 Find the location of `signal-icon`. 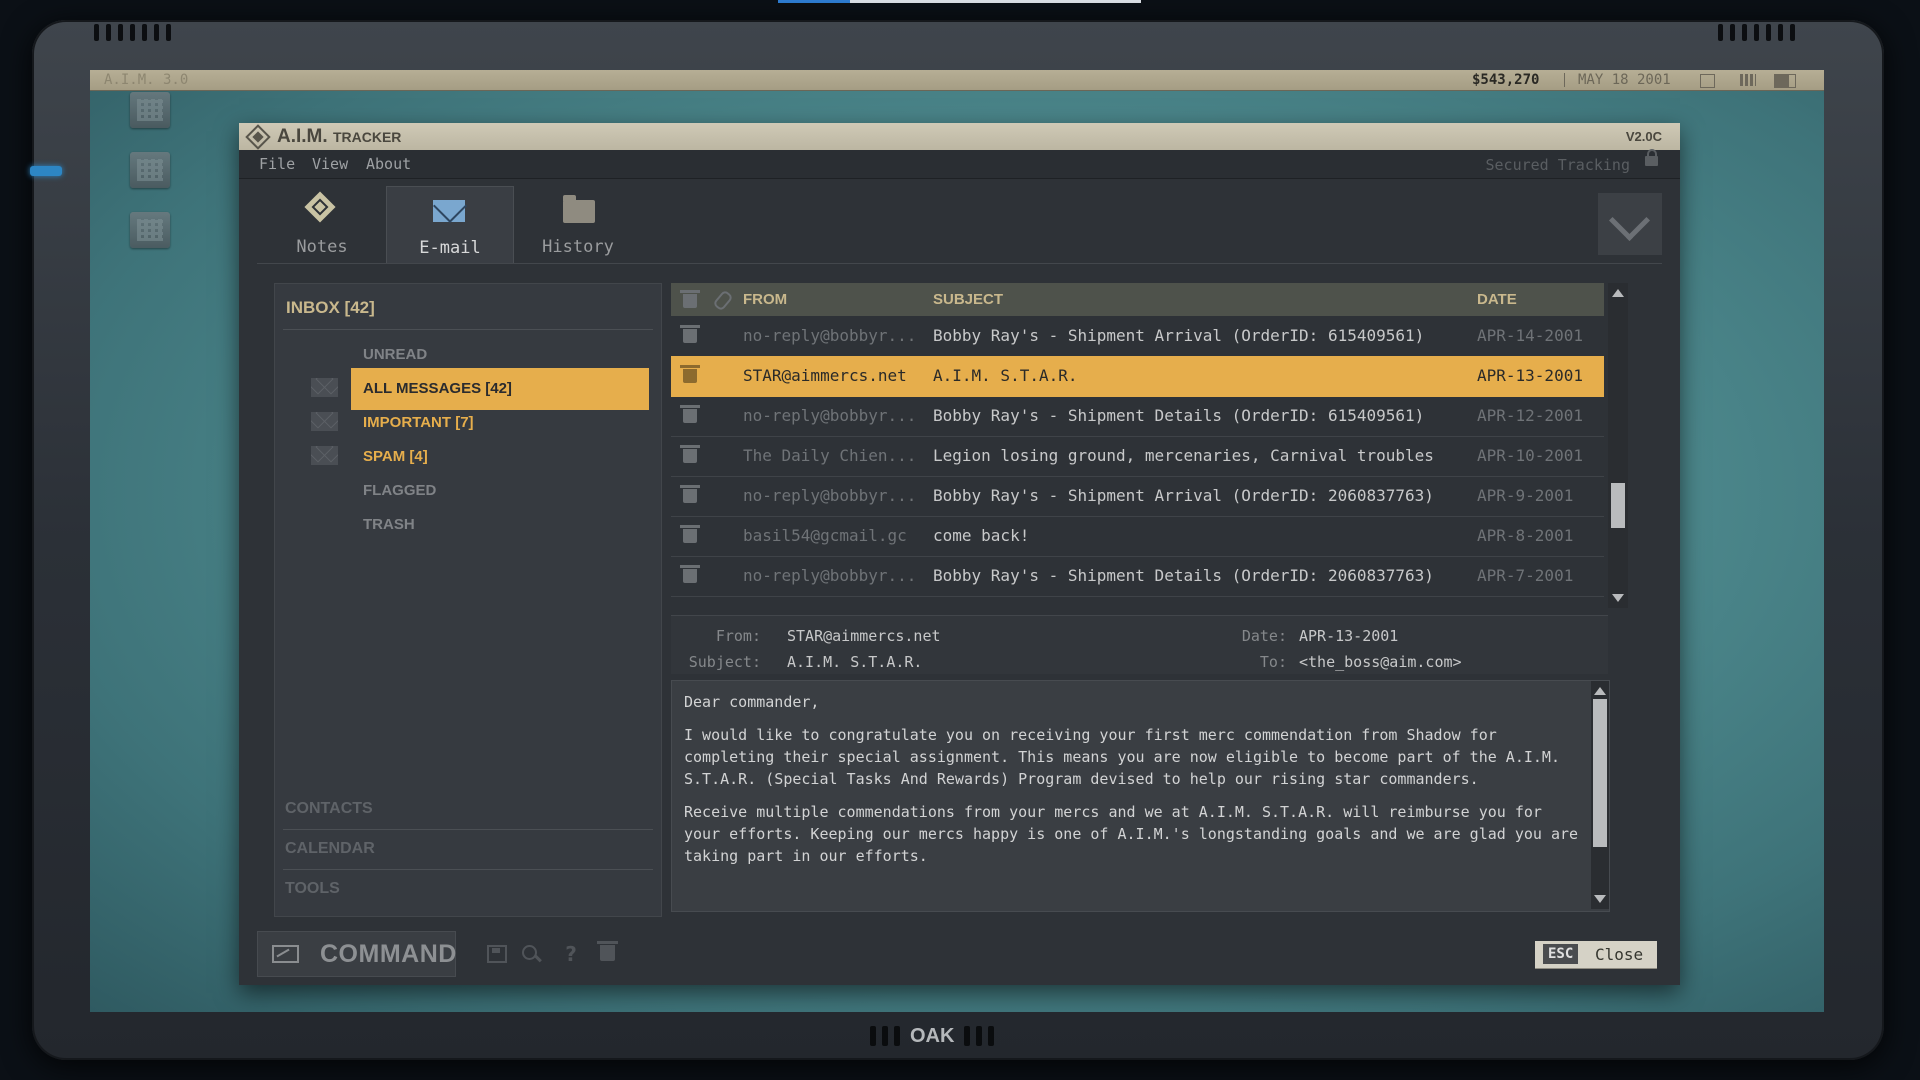

signal-icon is located at coordinates (1748, 80).